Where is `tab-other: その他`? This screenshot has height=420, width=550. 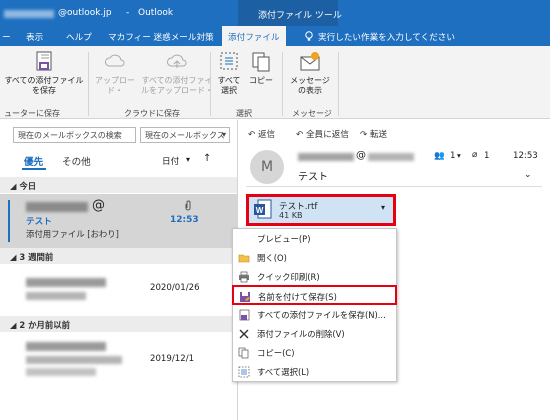 tab-other: その他 is located at coordinates (76, 161).